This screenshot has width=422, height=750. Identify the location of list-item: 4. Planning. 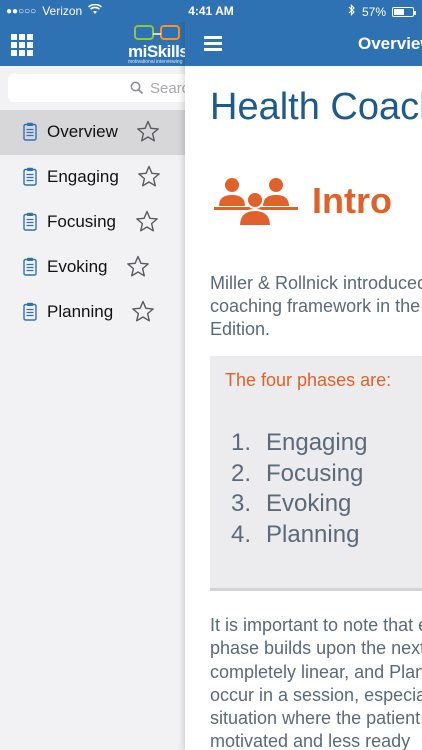
(299, 535).